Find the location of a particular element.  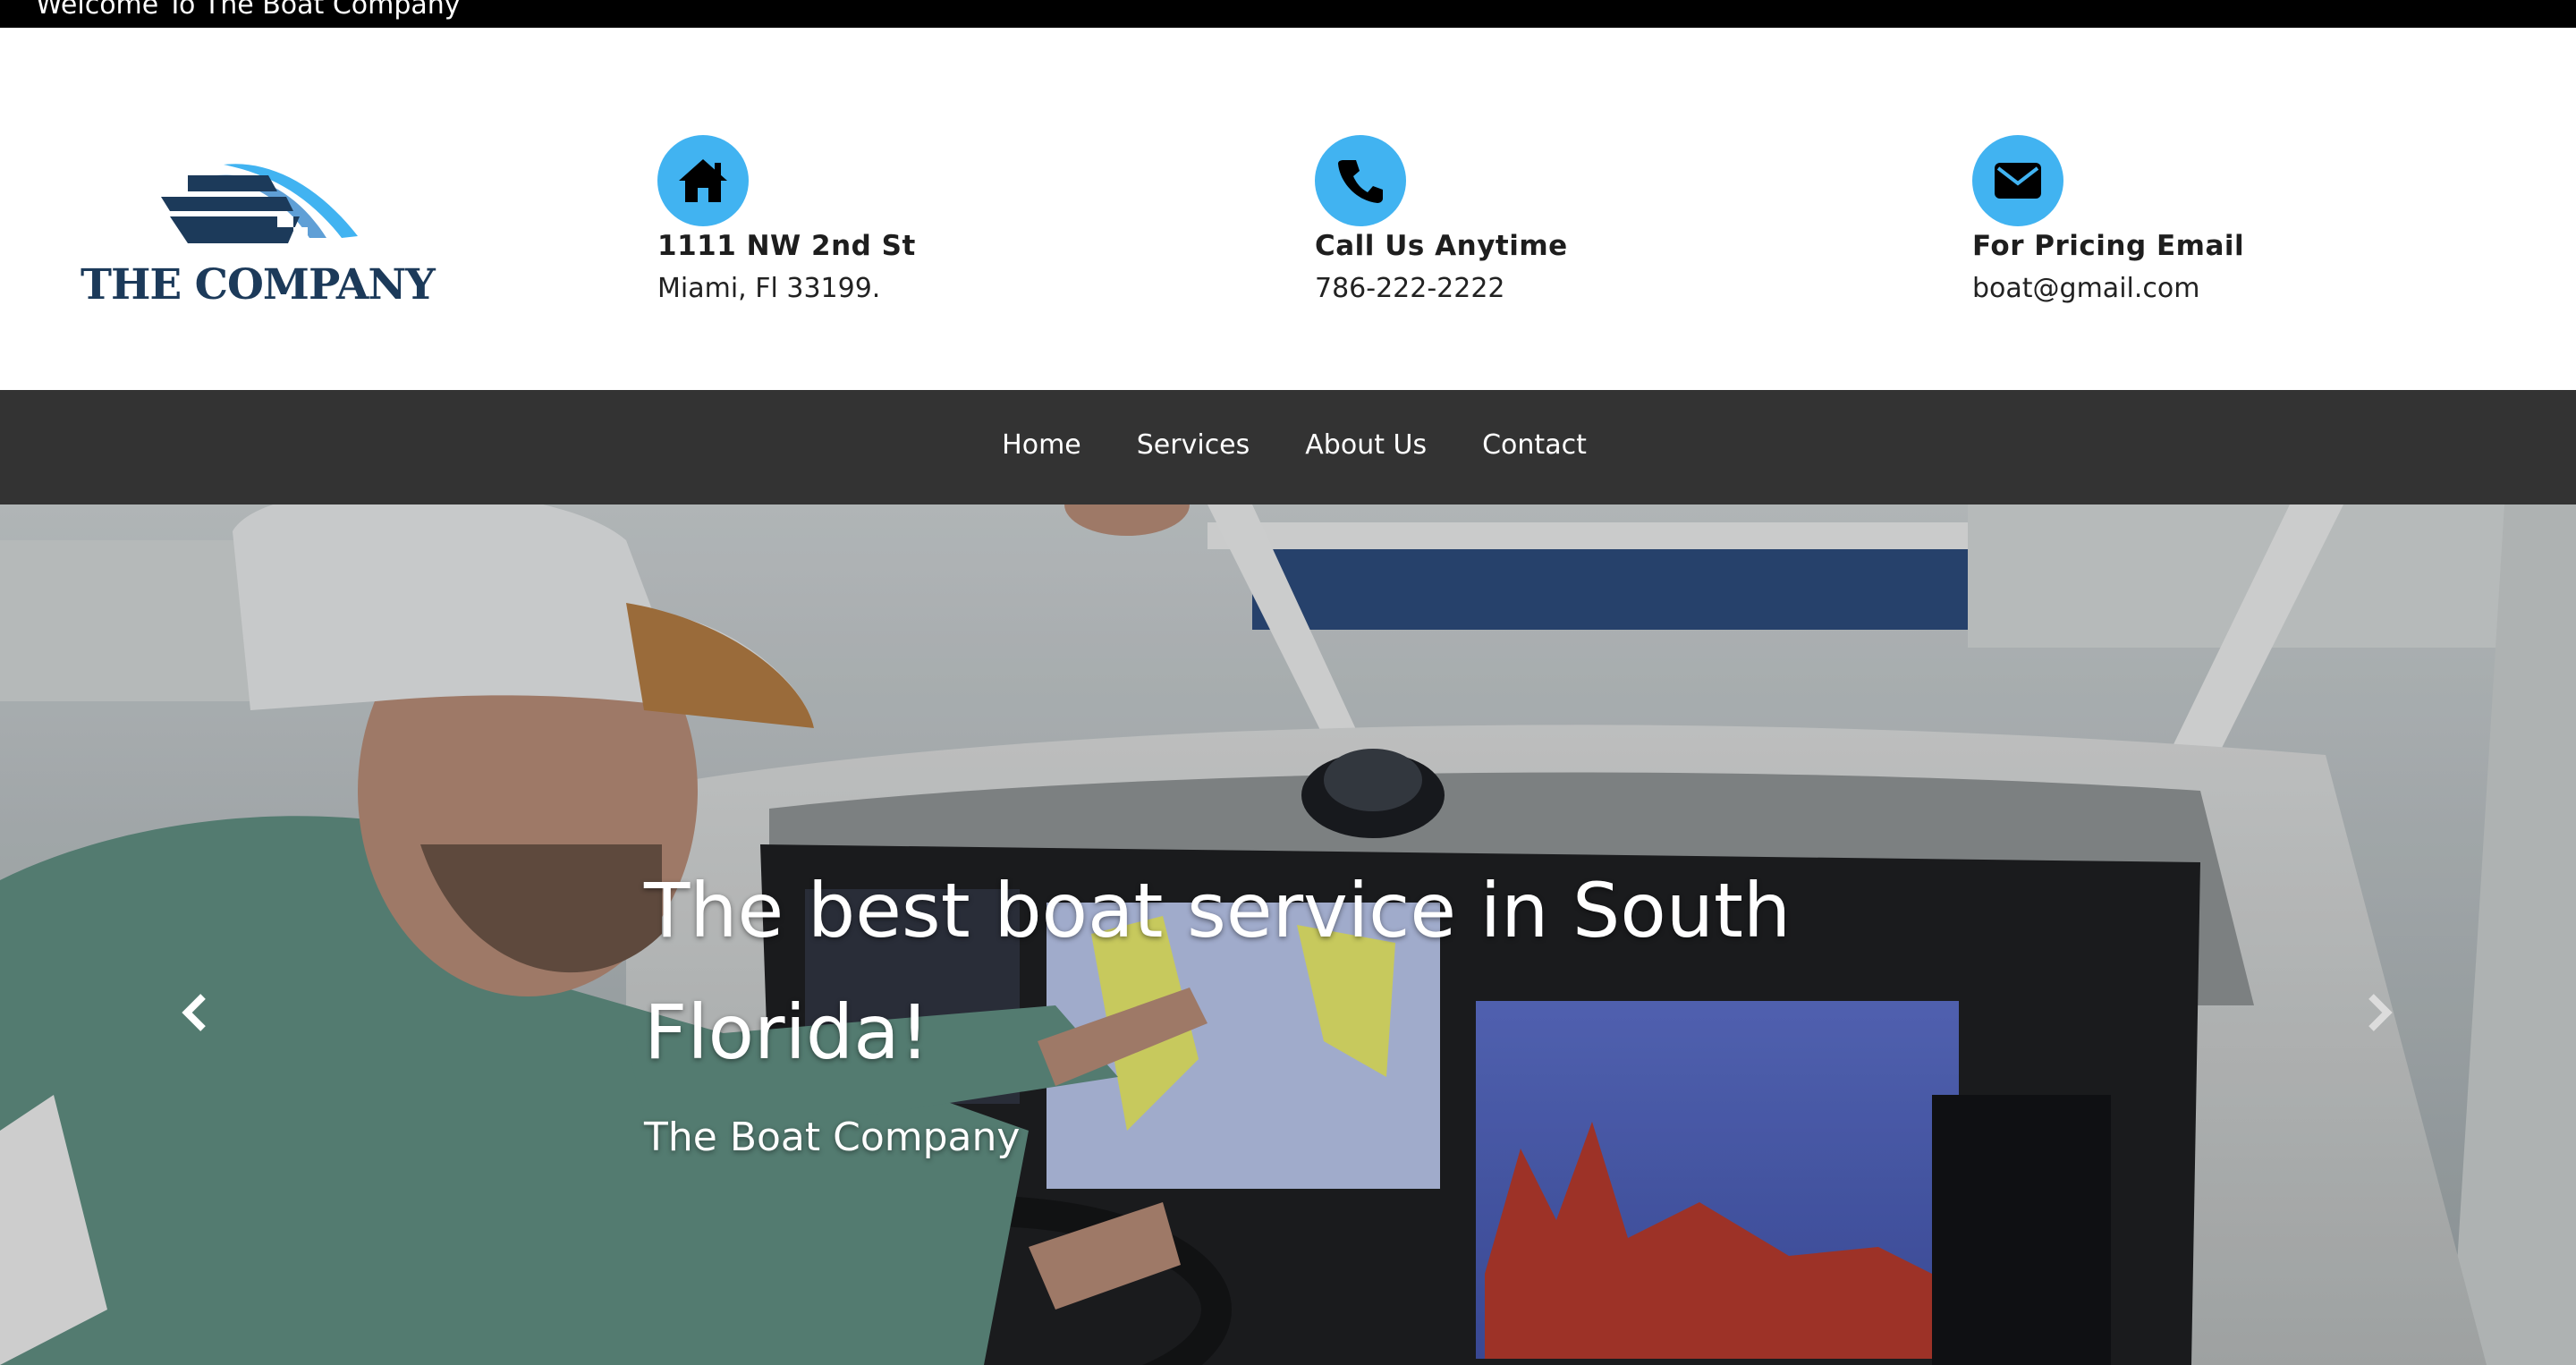

main-nav: Home Services About Us Contact is located at coordinates (1288, 447).